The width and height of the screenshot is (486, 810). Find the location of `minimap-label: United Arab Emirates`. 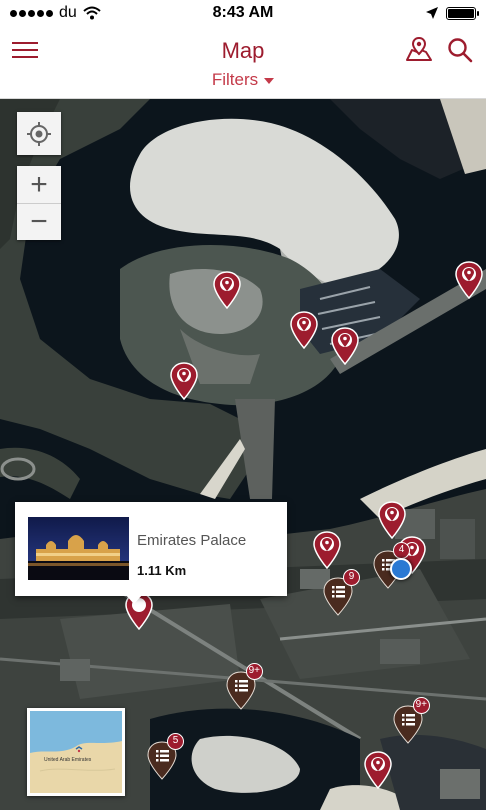

minimap-label: United Arab Emirates is located at coordinates (68, 760).